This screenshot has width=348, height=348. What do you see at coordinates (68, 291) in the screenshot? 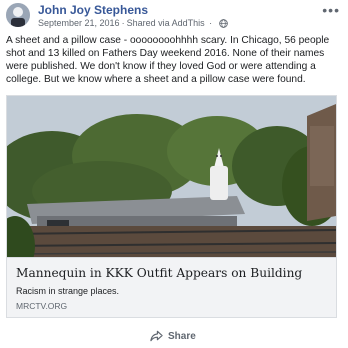
I see `link-description: Racism in strange places.` at bounding box center [68, 291].